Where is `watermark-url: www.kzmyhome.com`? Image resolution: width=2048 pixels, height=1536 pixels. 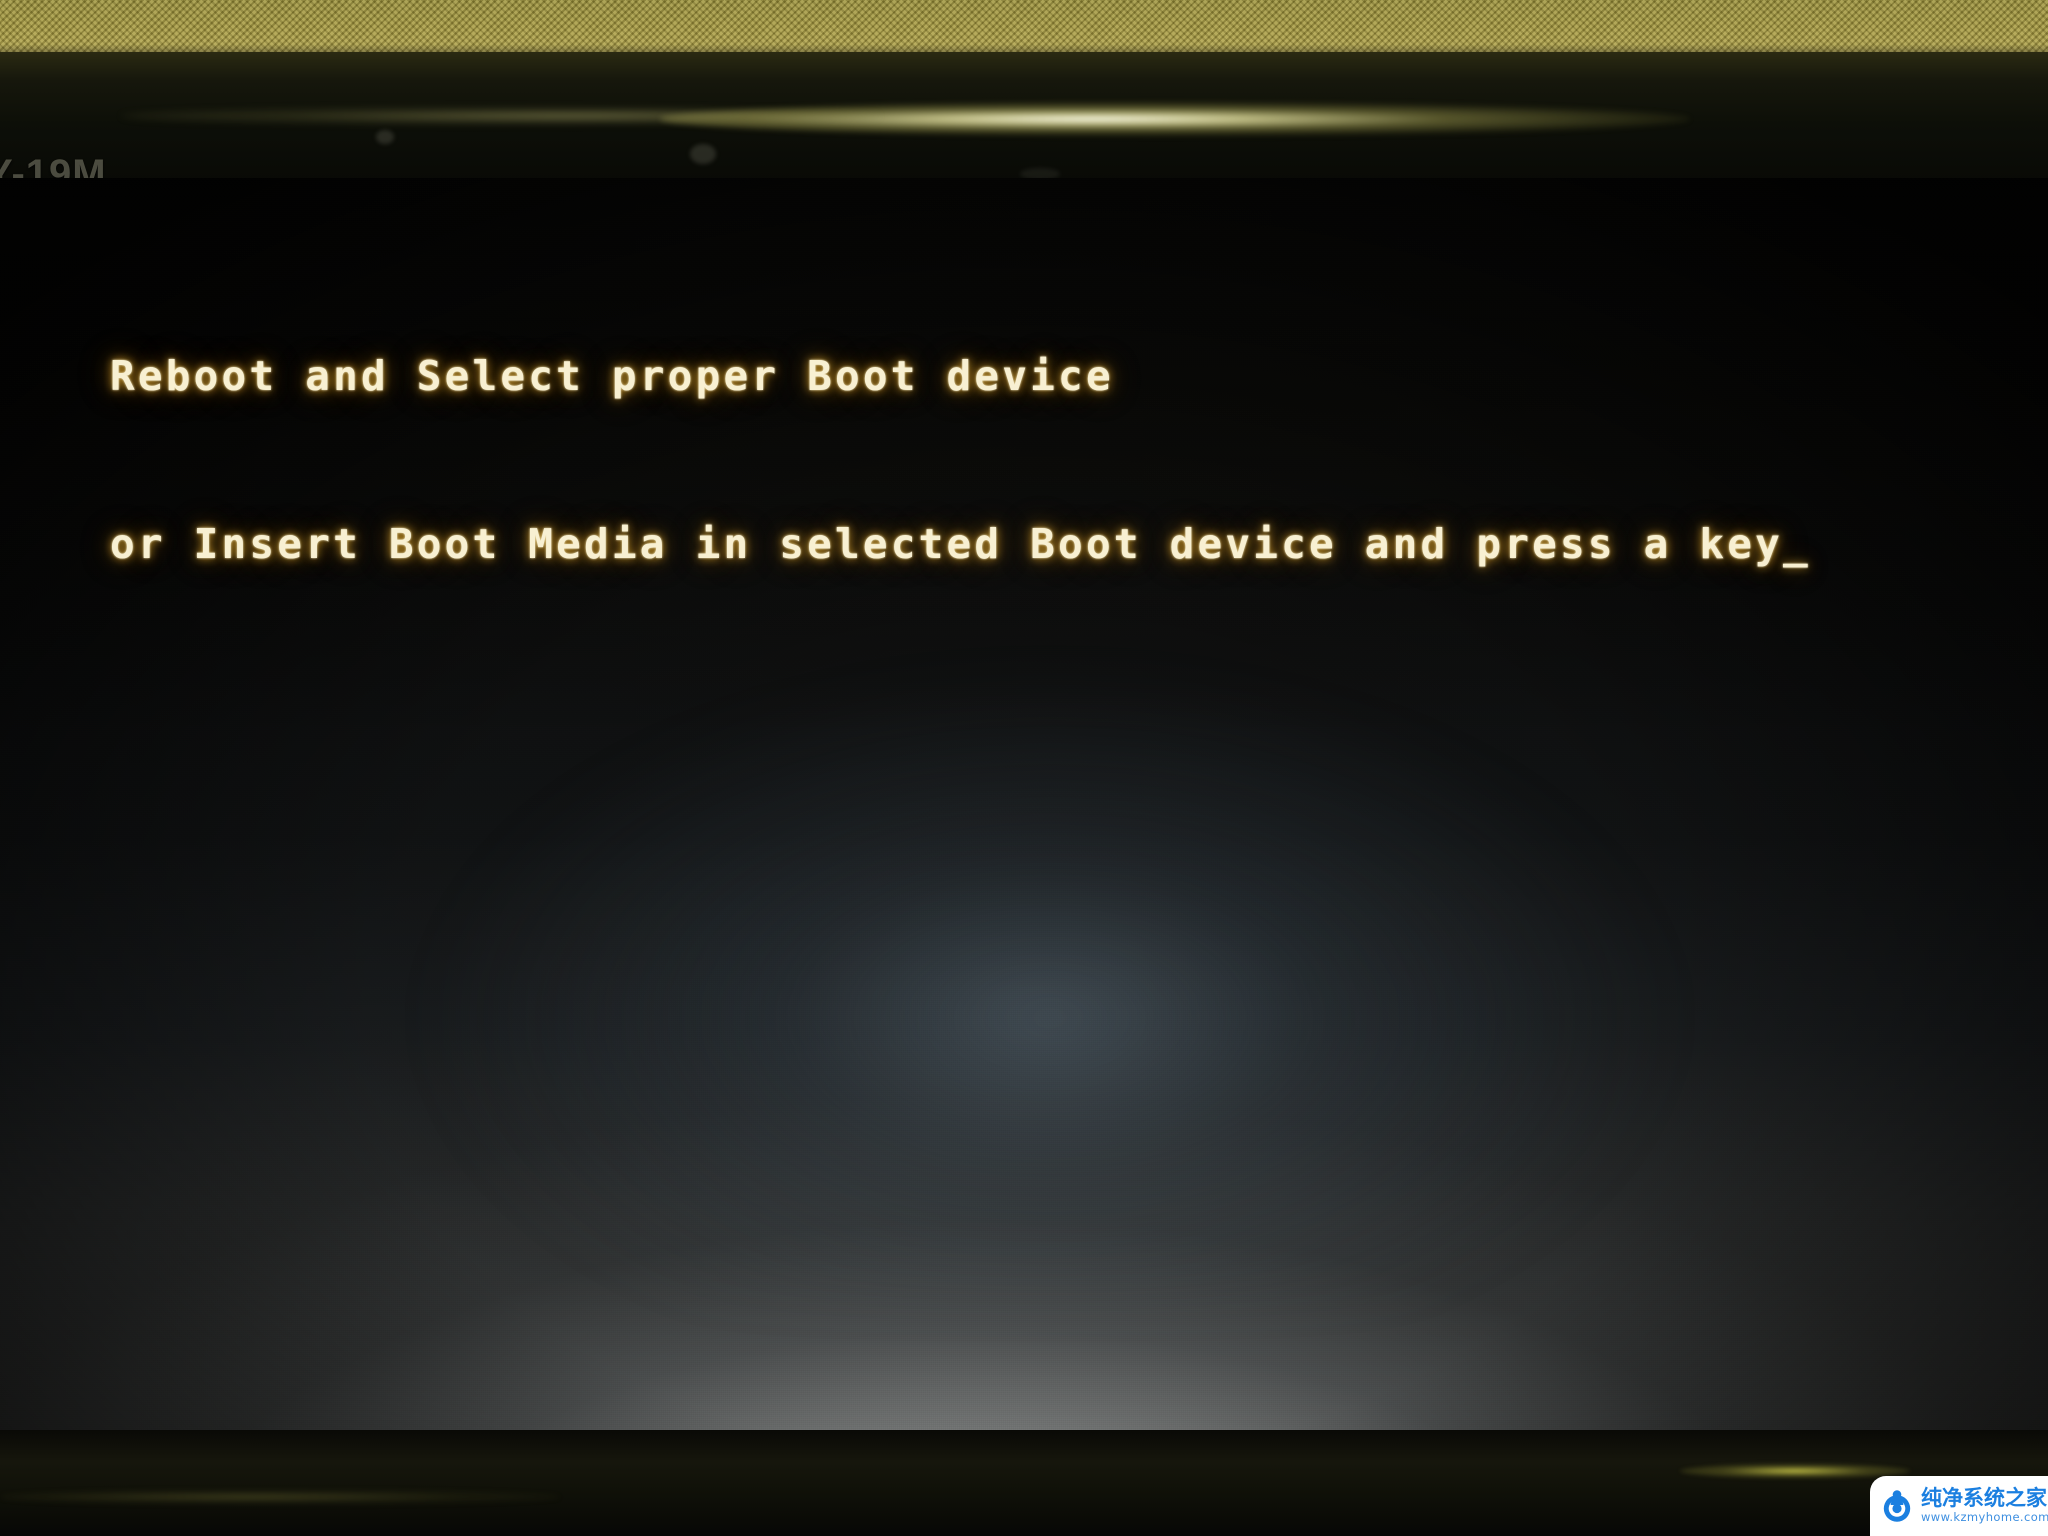
watermark-url: www.kzmyhome.com is located at coordinates (1984, 1517).